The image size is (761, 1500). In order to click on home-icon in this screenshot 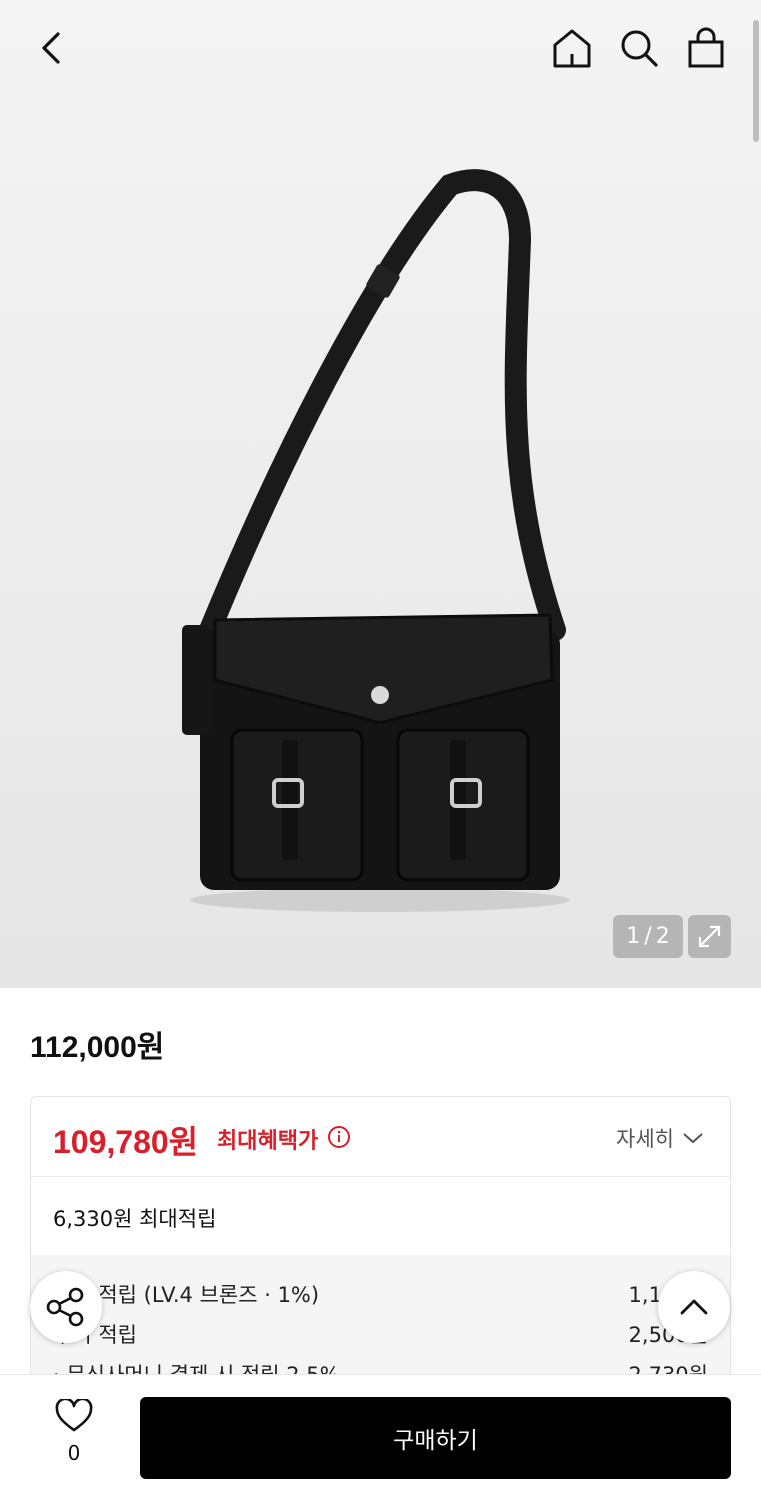, I will do `click(572, 48)`.